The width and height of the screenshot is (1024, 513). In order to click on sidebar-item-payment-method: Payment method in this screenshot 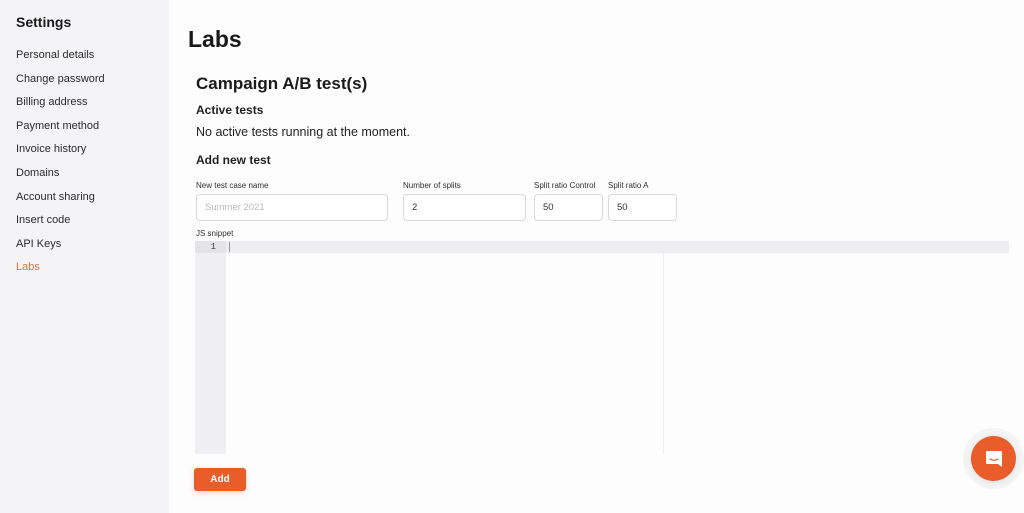, I will do `click(60, 131)`.